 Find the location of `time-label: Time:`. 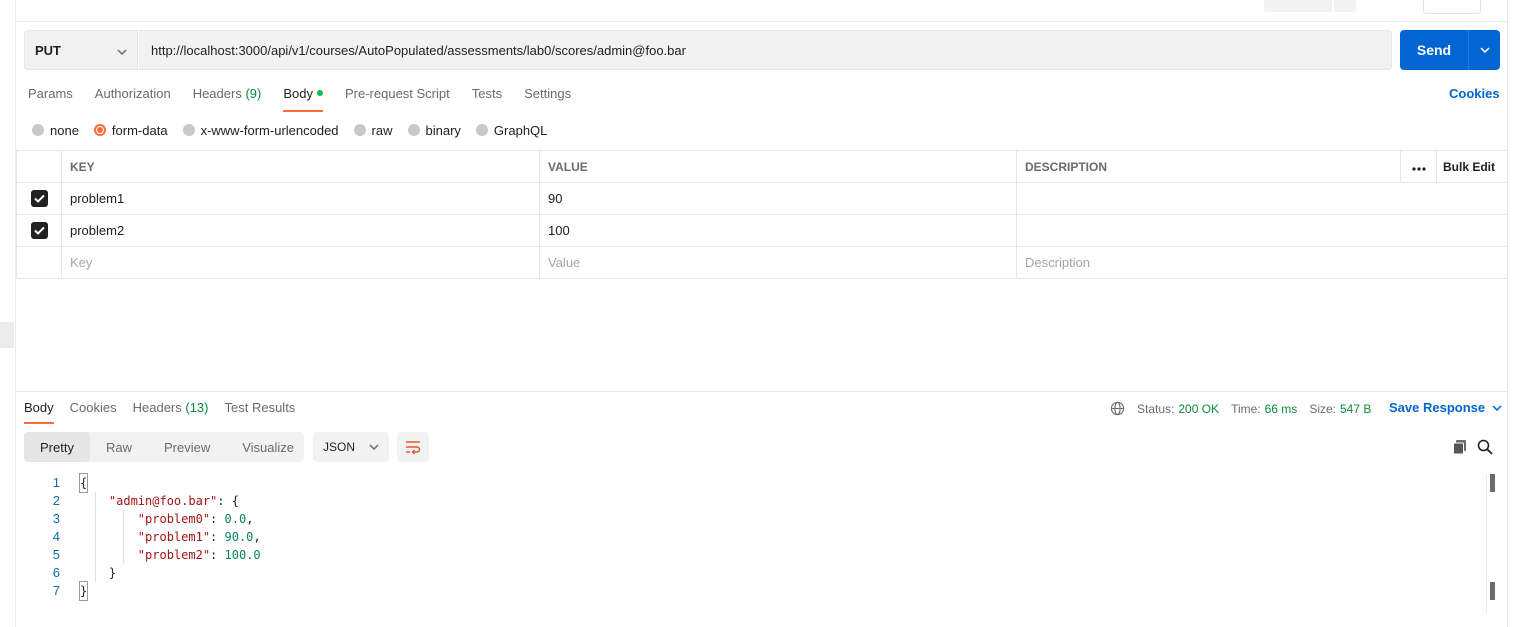

time-label: Time: is located at coordinates (1246, 408).